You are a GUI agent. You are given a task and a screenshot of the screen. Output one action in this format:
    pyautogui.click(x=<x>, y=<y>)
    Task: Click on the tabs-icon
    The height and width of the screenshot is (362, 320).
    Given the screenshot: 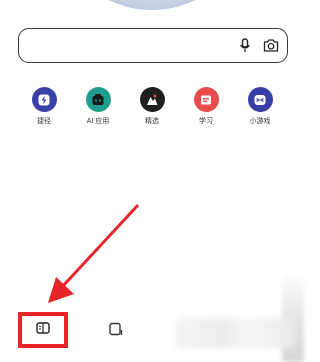 What is the action you would take?
    pyautogui.click(x=116, y=332)
    